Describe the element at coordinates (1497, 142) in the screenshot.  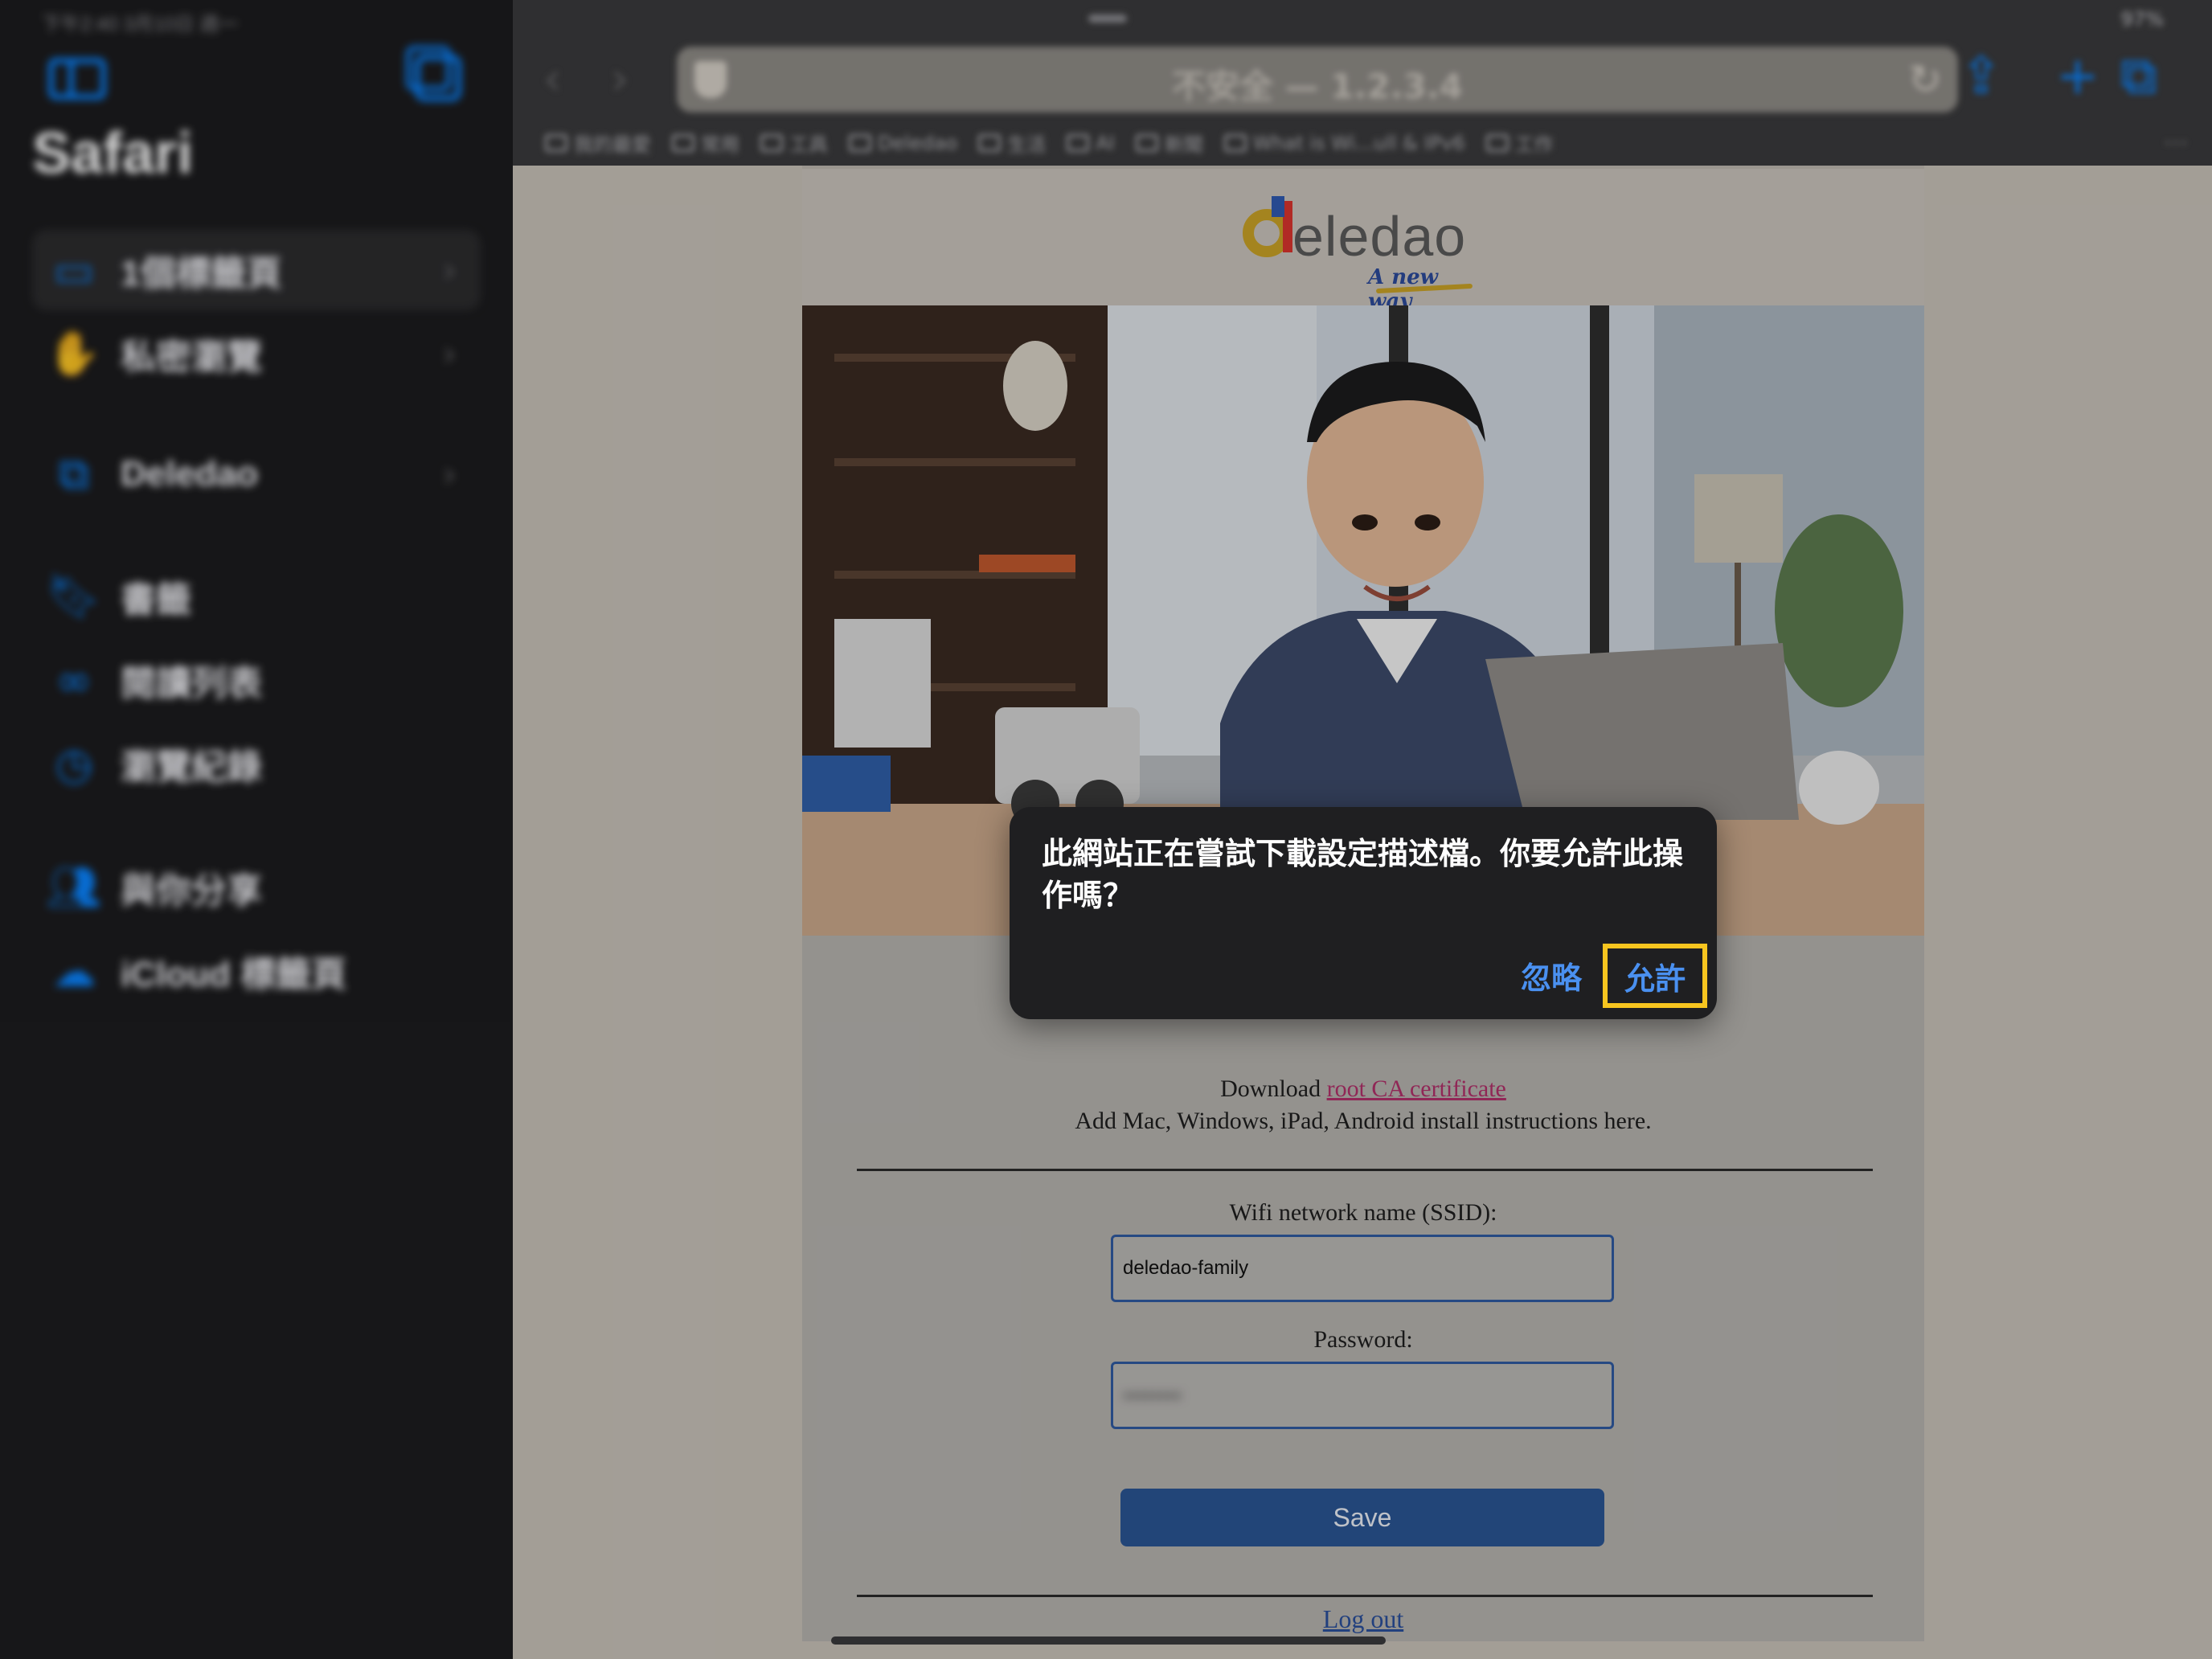
I see `site-icon` at that location.